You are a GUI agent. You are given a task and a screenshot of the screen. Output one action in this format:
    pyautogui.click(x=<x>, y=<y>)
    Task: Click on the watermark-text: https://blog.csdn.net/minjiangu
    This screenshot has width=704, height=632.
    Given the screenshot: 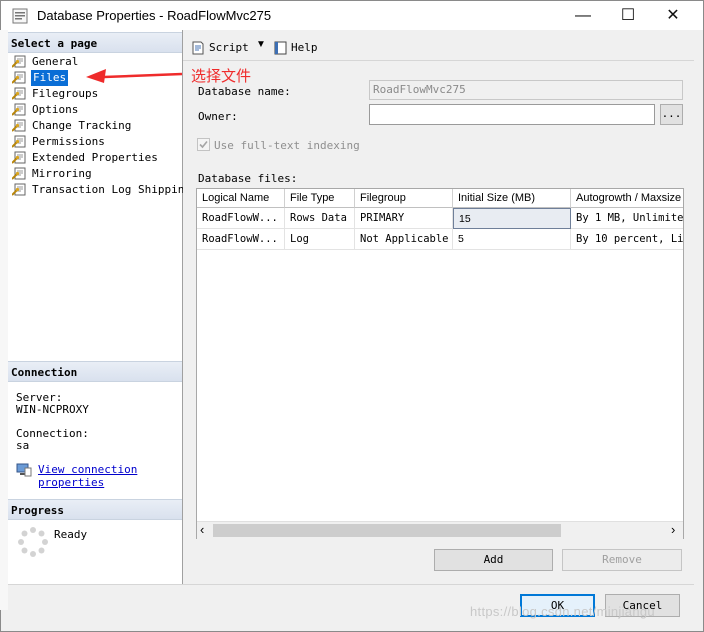 What is the action you would take?
    pyautogui.click(x=562, y=611)
    